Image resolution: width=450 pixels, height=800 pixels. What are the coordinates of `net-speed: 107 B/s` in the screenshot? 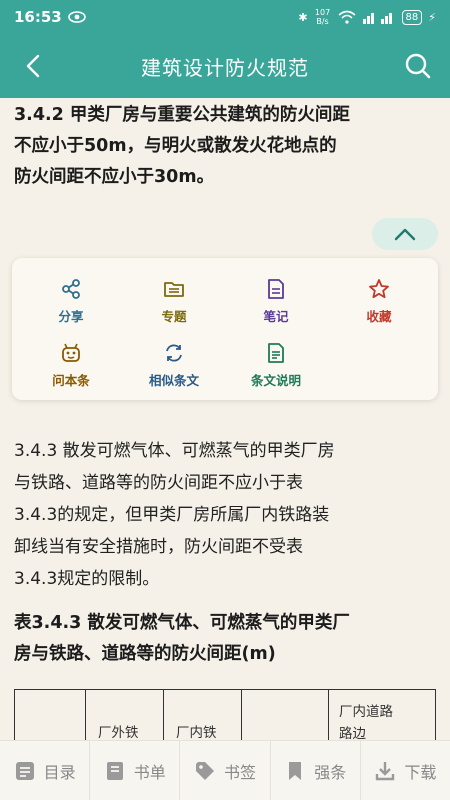 It's located at (322, 17).